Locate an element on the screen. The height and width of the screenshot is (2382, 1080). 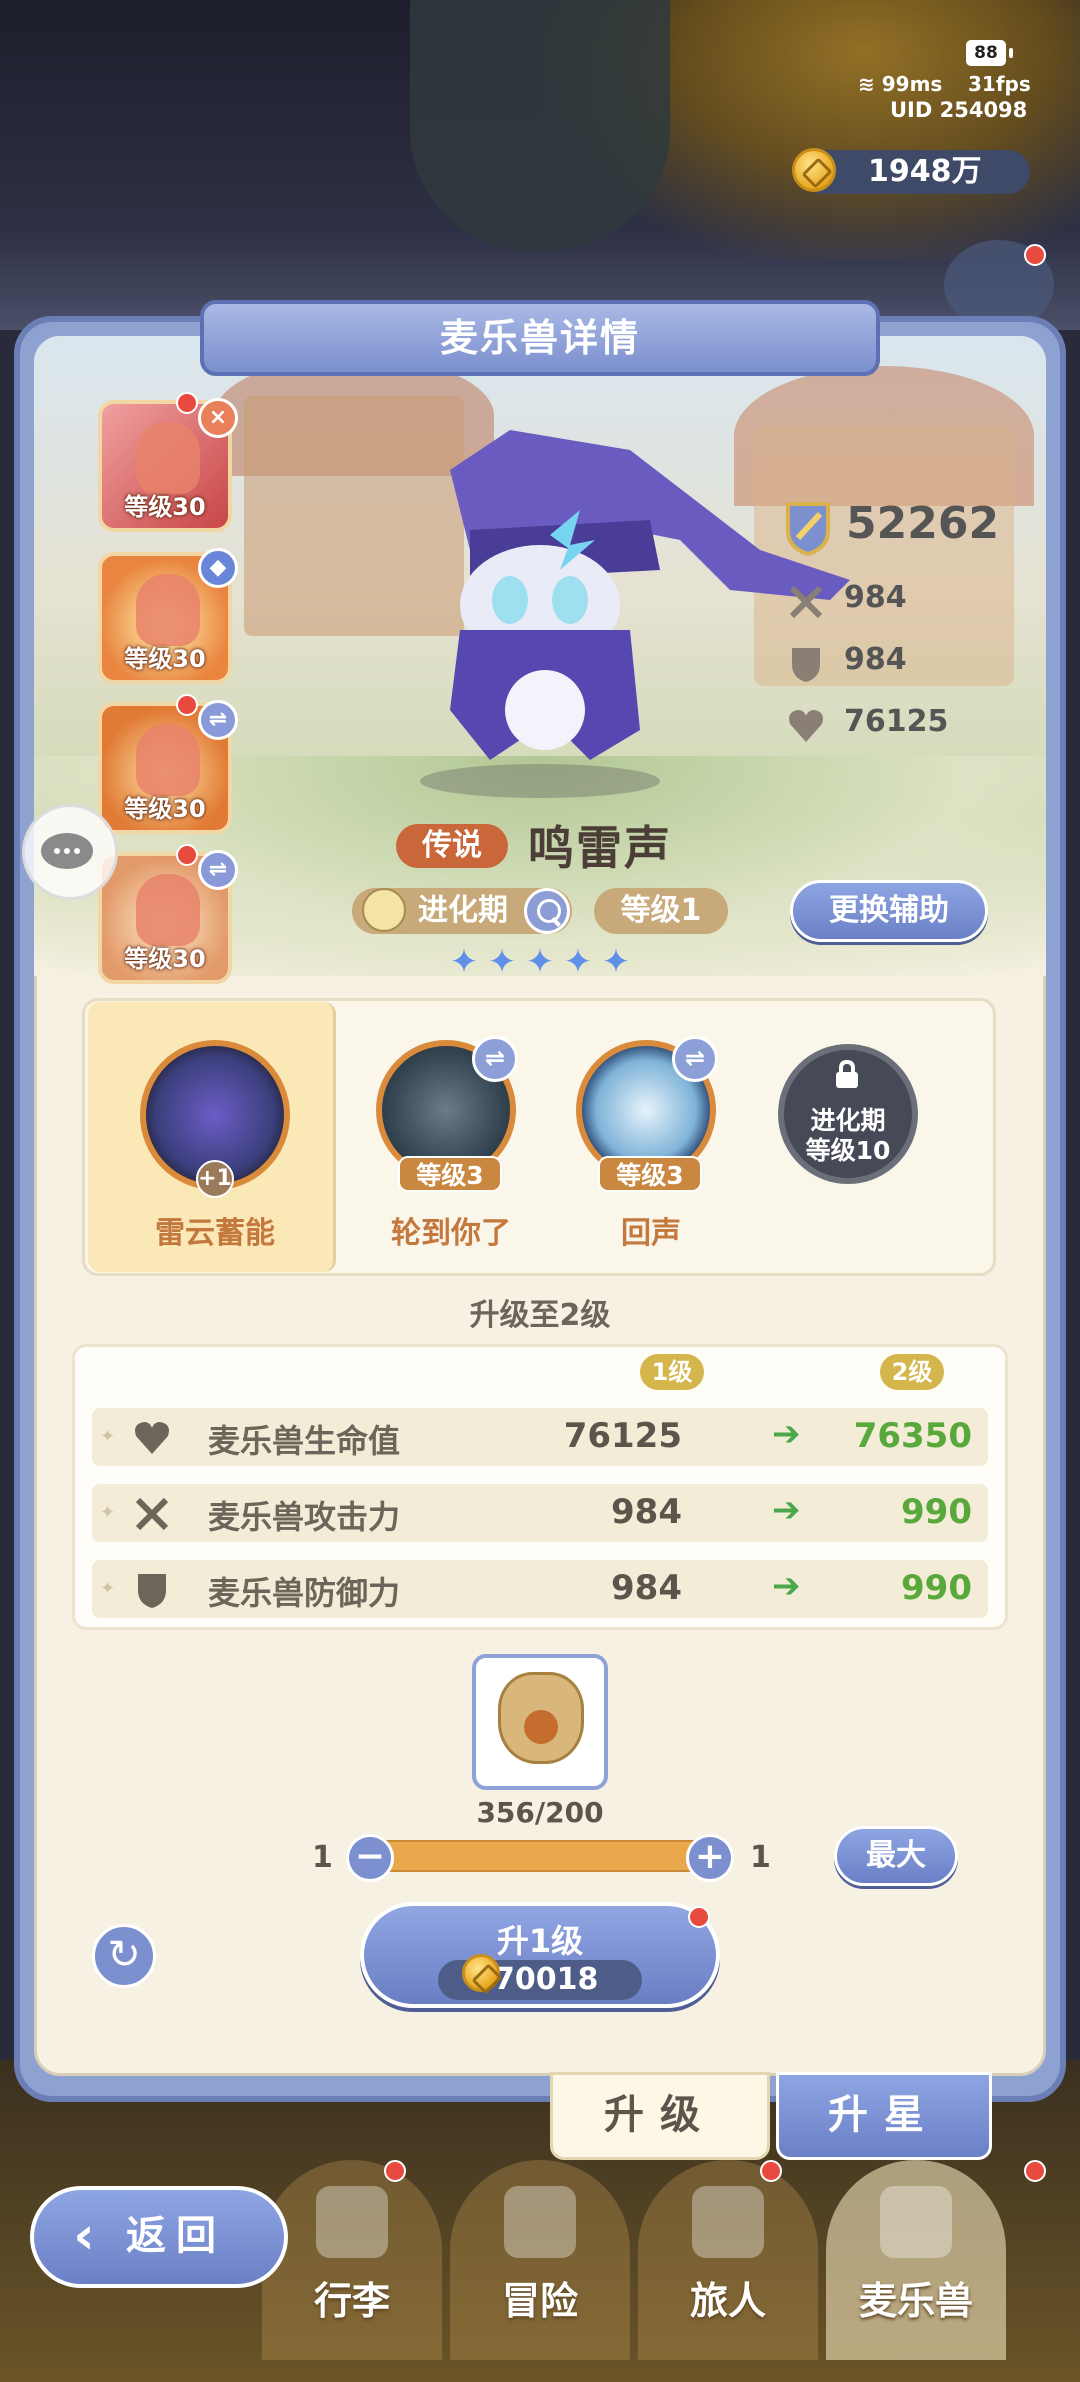
table-row: ✦ 麦乐兽攻击力 984 ➔ 990 is located at coordinates (540, 1513).